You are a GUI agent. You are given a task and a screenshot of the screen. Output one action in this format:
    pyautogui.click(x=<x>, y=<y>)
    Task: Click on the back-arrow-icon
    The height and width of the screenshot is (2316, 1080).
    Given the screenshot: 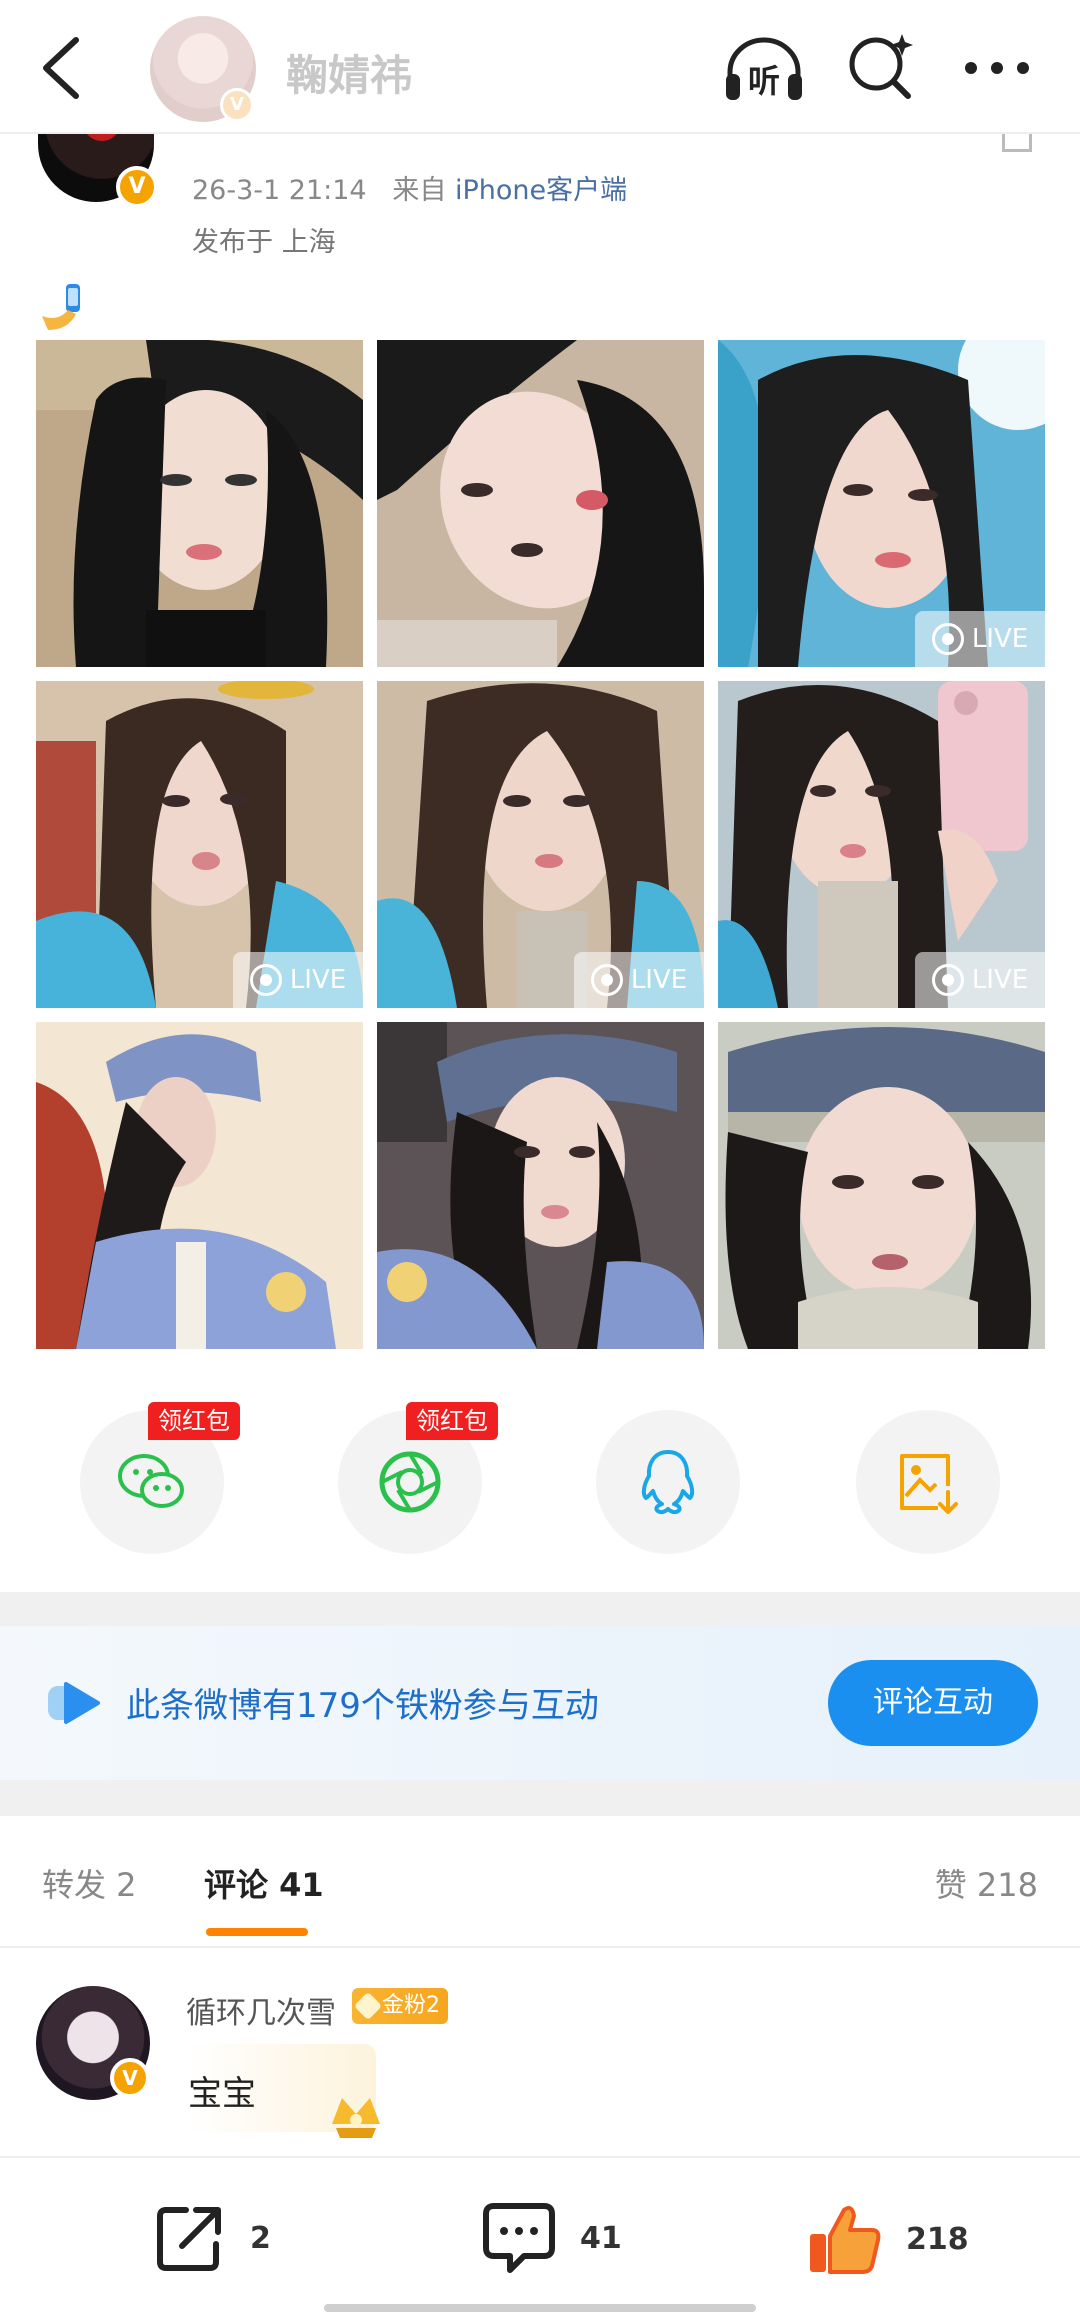 What is the action you would take?
    pyautogui.click(x=64, y=67)
    